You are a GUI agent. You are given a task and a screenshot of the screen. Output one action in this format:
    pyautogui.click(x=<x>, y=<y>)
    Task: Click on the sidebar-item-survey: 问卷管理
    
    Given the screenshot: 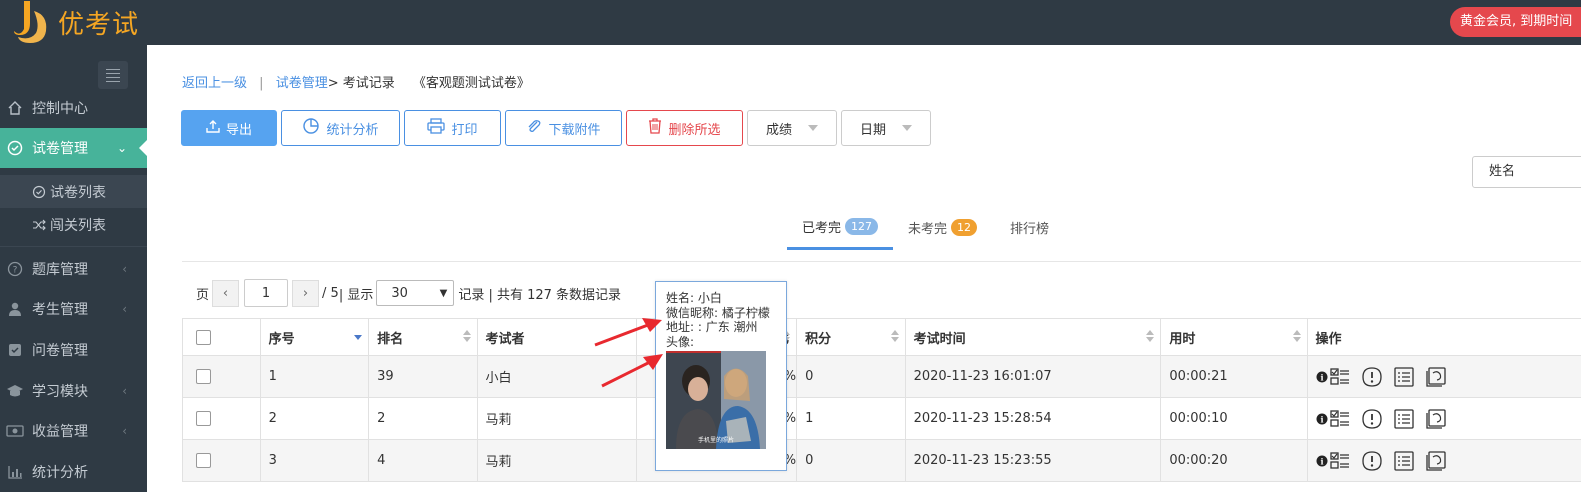 What is the action you would take?
    pyautogui.click(x=73, y=350)
    